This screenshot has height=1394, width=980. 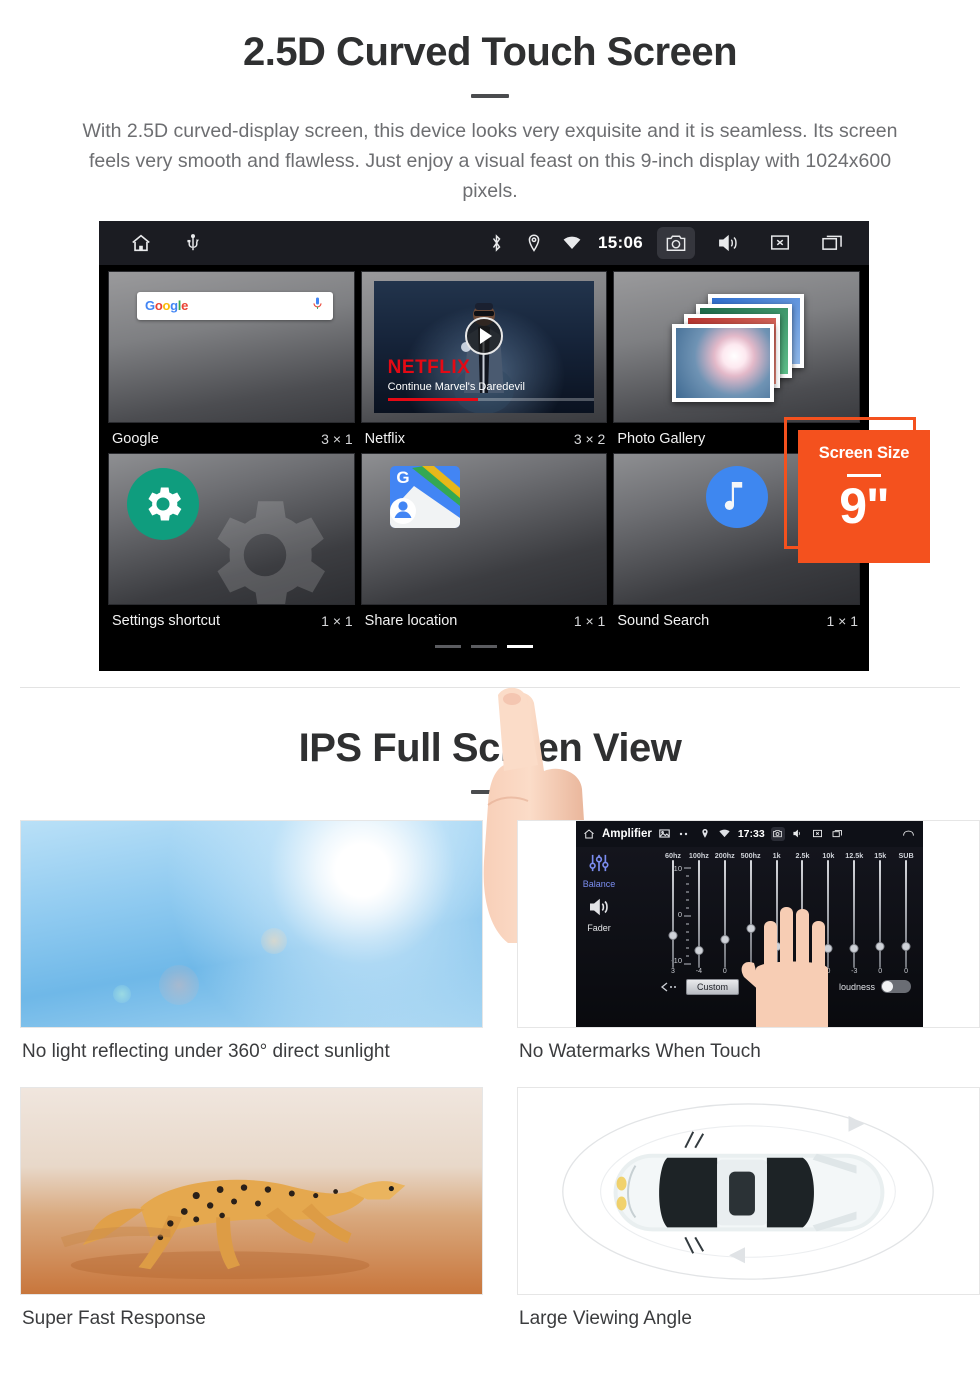 I want to click on section-divider, so click(x=490, y=687).